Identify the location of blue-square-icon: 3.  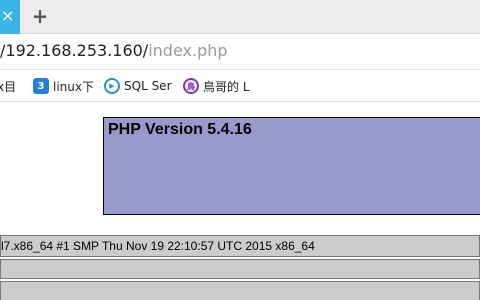
(41, 86).